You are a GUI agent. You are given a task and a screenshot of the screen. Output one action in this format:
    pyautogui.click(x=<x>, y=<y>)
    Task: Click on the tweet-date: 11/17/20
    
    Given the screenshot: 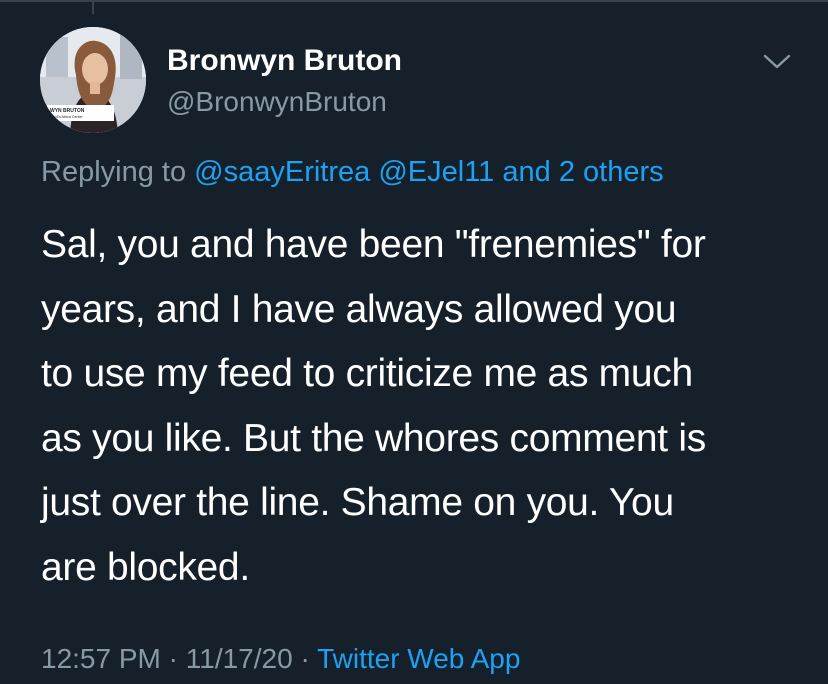 What is the action you would take?
    pyautogui.click(x=239, y=658)
    